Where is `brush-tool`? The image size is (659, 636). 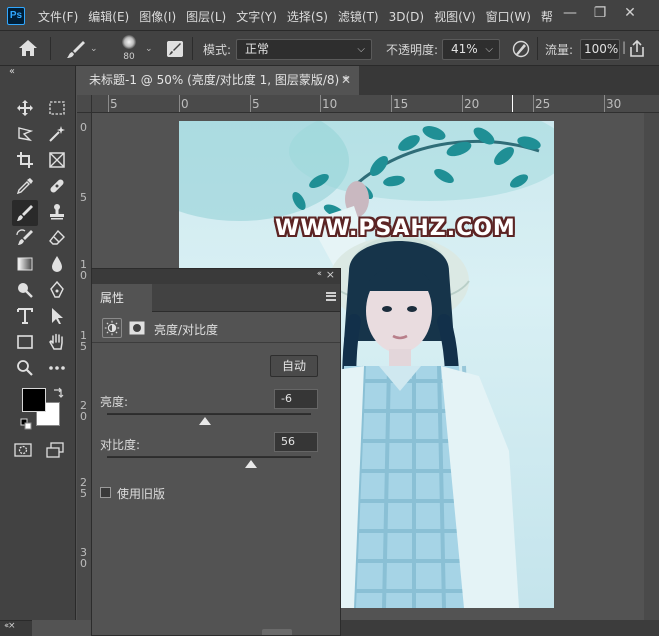 brush-tool is located at coordinates (25, 213).